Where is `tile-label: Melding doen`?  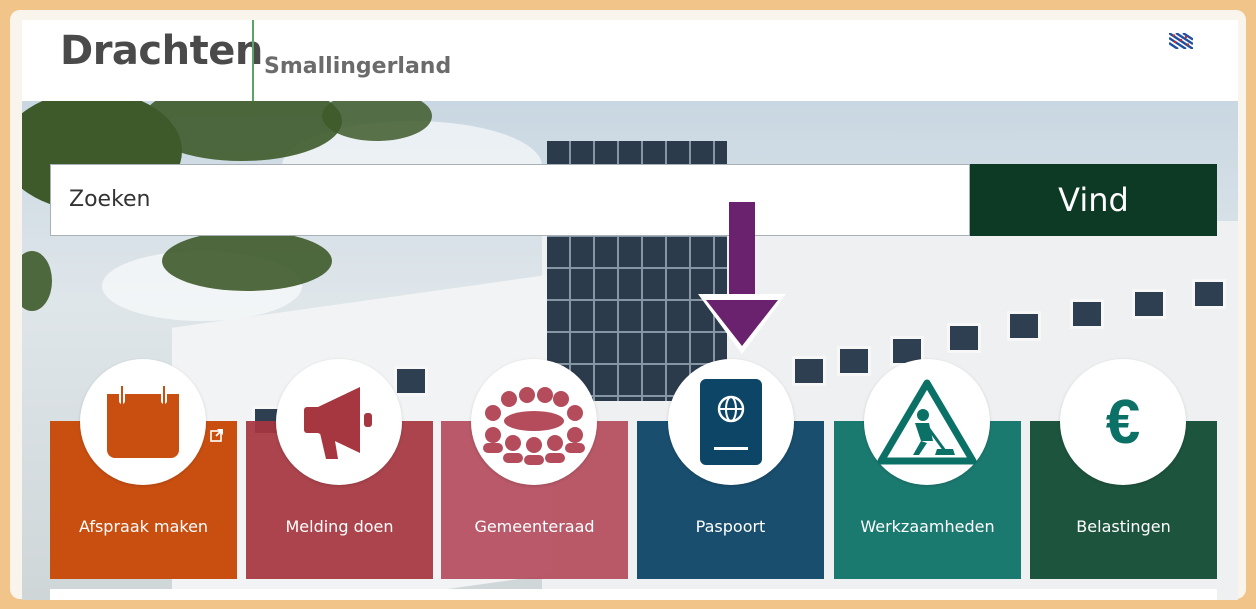
tile-label: Melding doen is located at coordinates (339, 526).